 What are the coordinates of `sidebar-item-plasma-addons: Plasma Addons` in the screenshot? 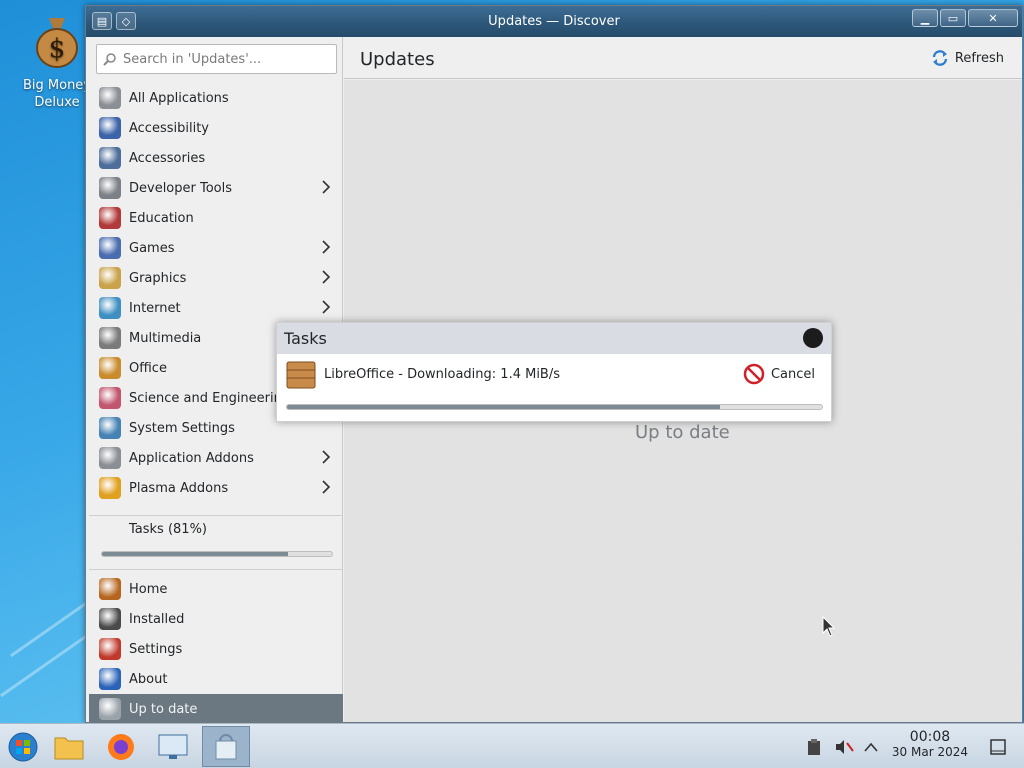 It's located at (216, 488).